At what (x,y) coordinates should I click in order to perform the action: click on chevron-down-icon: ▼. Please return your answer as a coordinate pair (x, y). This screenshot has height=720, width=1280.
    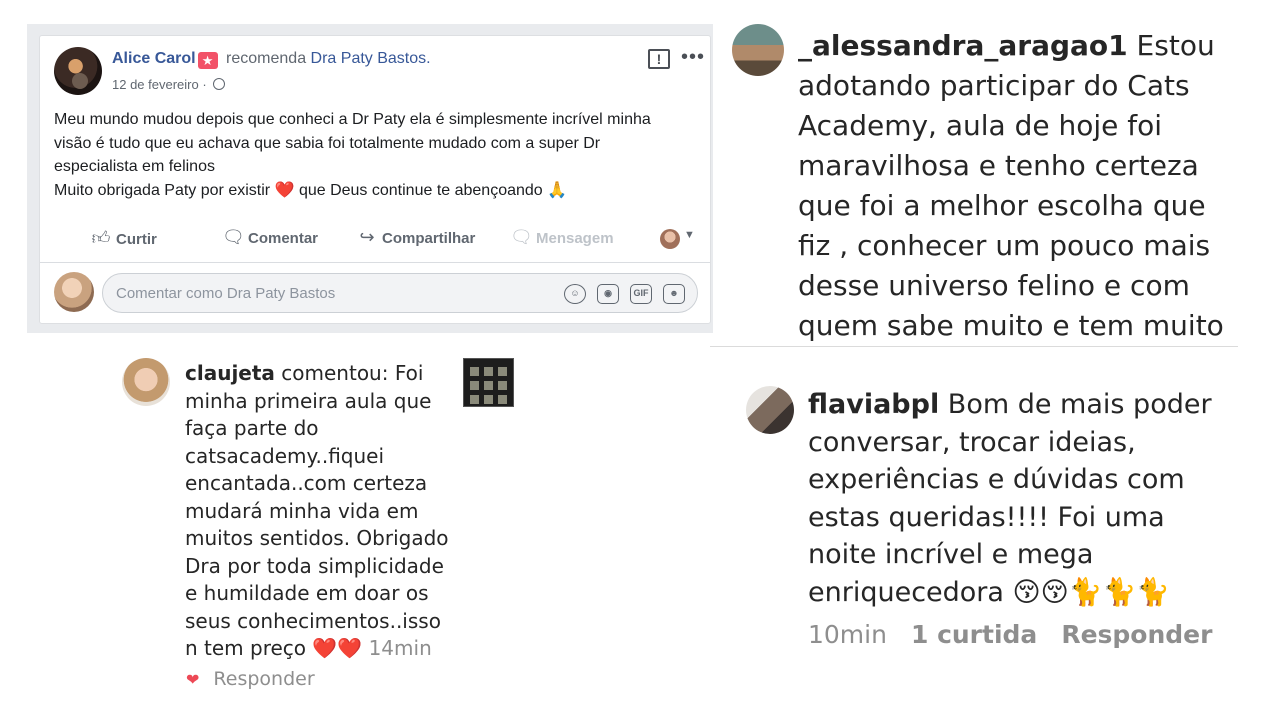
    Looking at the image, I should click on (689, 235).